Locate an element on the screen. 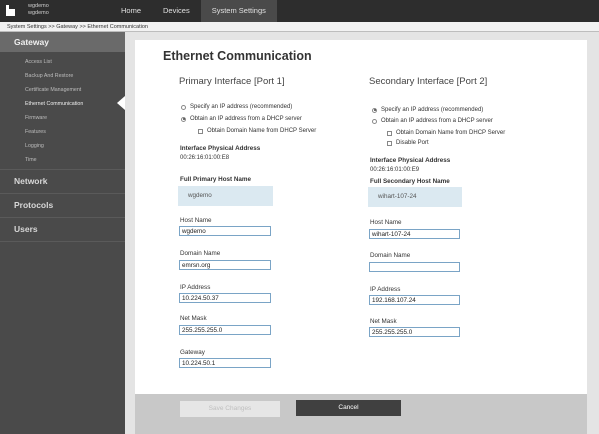 This screenshot has width=599, height=434. primary-ip-input is located at coordinates (225, 298).